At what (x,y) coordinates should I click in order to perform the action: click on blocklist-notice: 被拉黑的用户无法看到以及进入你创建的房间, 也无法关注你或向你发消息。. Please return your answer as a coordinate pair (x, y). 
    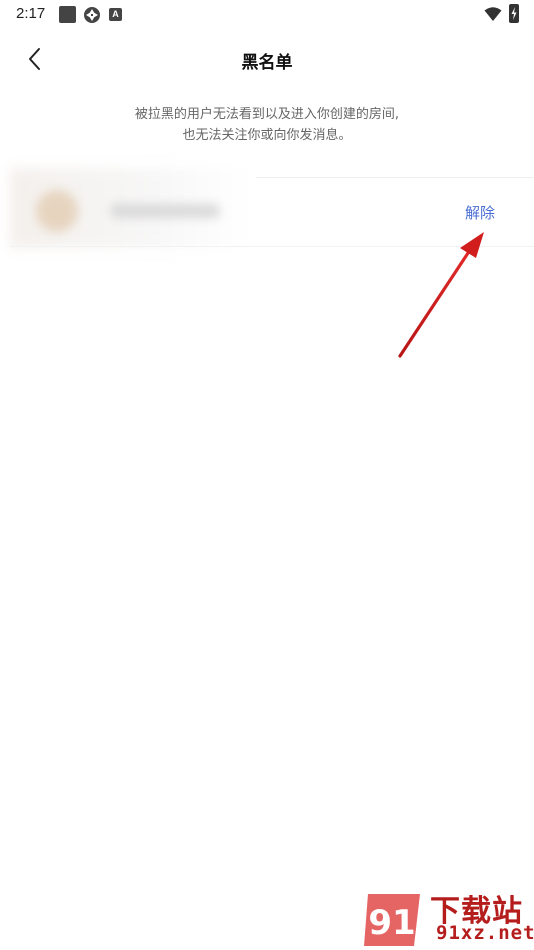
    Looking at the image, I should click on (267, 125).